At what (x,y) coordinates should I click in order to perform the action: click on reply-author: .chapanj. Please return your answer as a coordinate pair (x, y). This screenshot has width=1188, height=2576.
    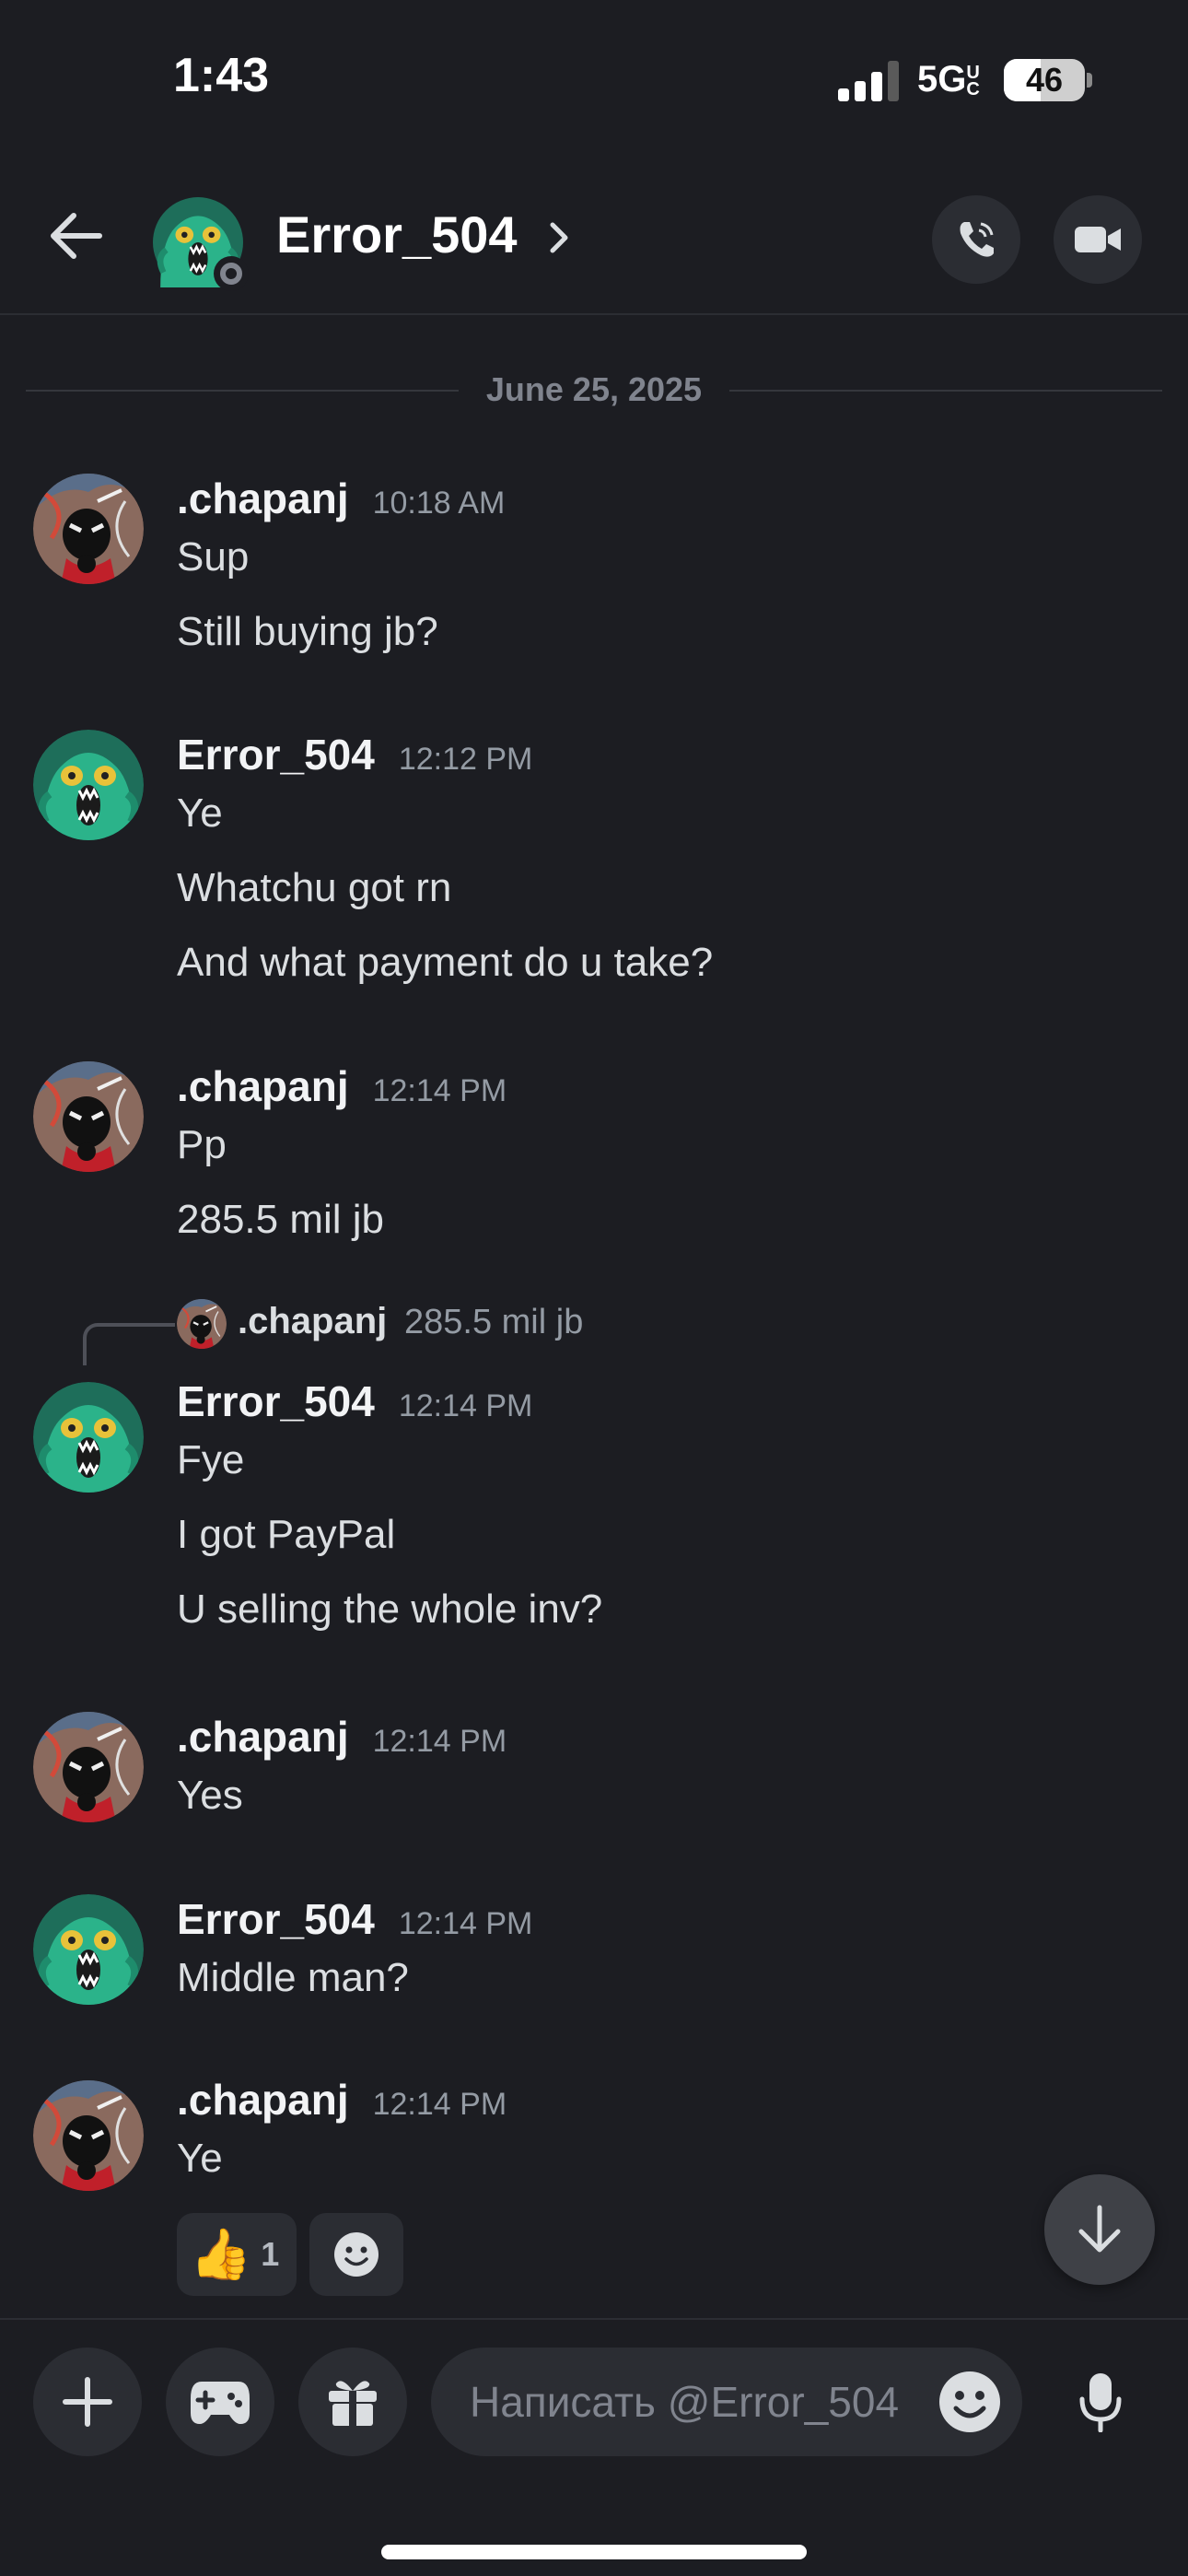
    Looking at the image, I should click on (312, 1321).